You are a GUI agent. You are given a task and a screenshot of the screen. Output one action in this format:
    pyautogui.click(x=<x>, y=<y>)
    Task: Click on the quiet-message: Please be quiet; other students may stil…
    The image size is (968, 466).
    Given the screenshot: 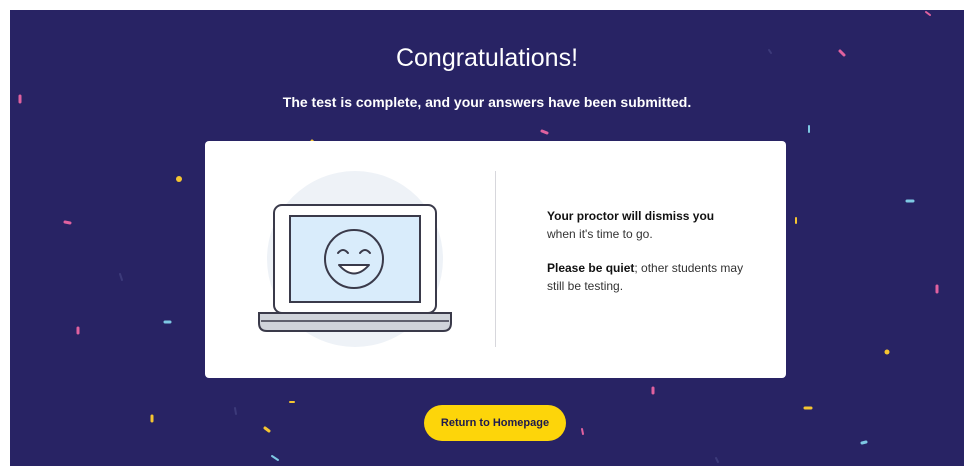 What is the action you would take?
    pyautogui.click(x=652, y=277)
    